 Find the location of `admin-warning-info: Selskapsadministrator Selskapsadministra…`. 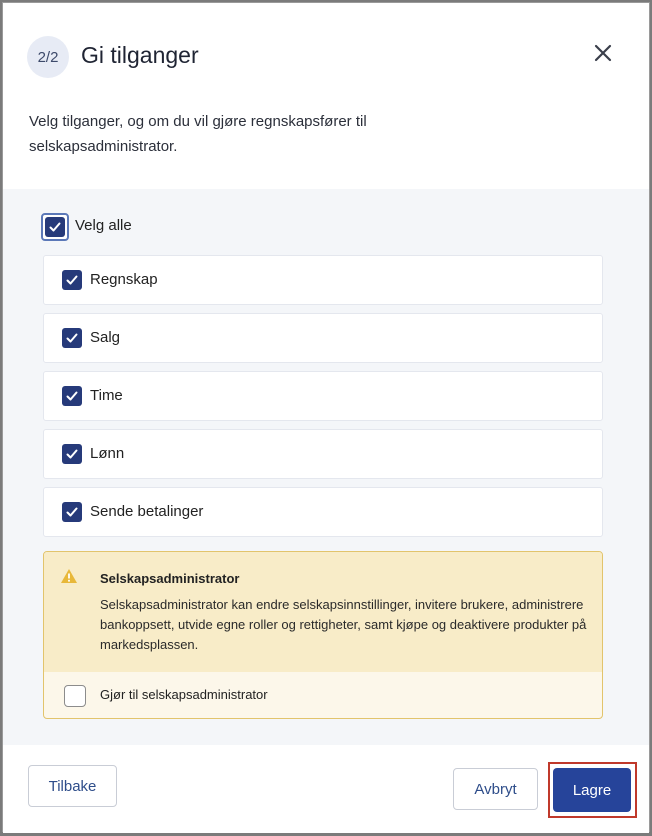

admin-warning-info: Selskapsadministrator Selskapsadministra… is located at coordinates (323, 612).